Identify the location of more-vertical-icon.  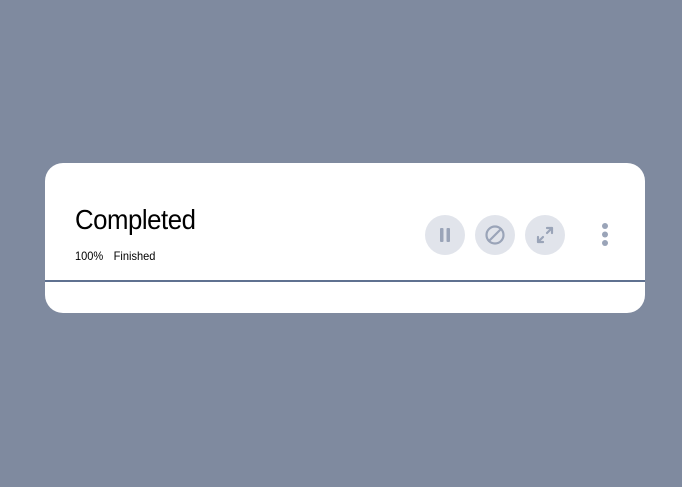
(605, 234).